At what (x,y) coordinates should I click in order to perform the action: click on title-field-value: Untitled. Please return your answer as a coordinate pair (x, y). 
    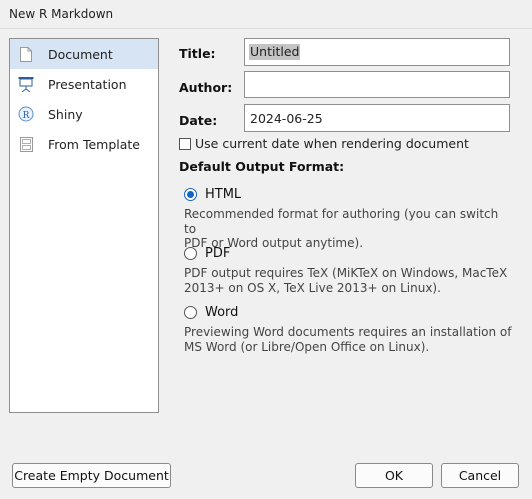
    Looking at the image, I should click on (275, 52).